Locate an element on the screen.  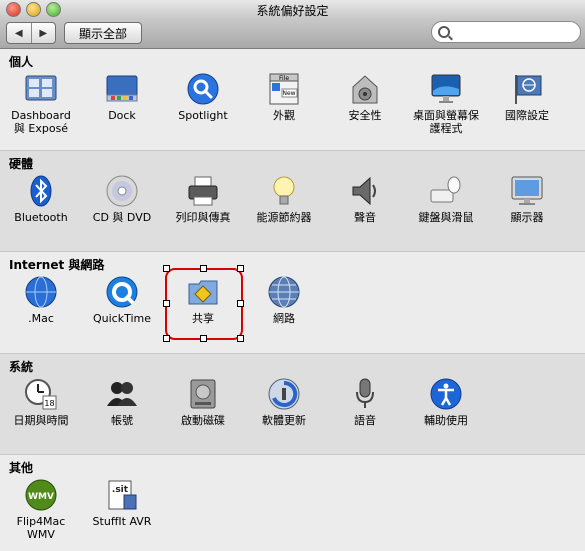
pref-flip4mac: WMV Flip4Mac WMV is located at coordinates (41, 510).